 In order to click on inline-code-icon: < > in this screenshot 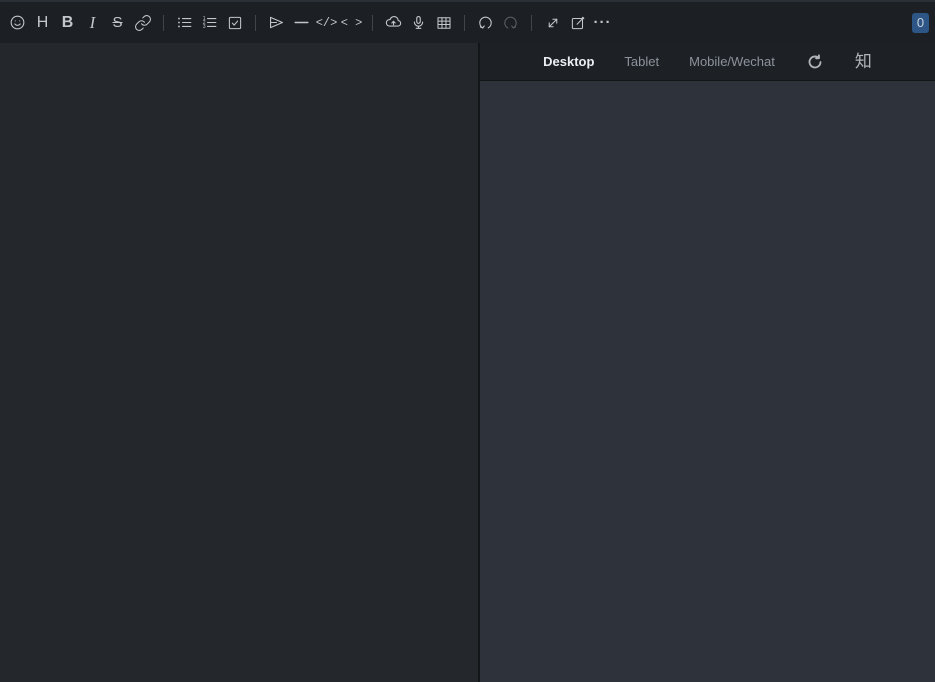, I will do `click(351, 22)`.